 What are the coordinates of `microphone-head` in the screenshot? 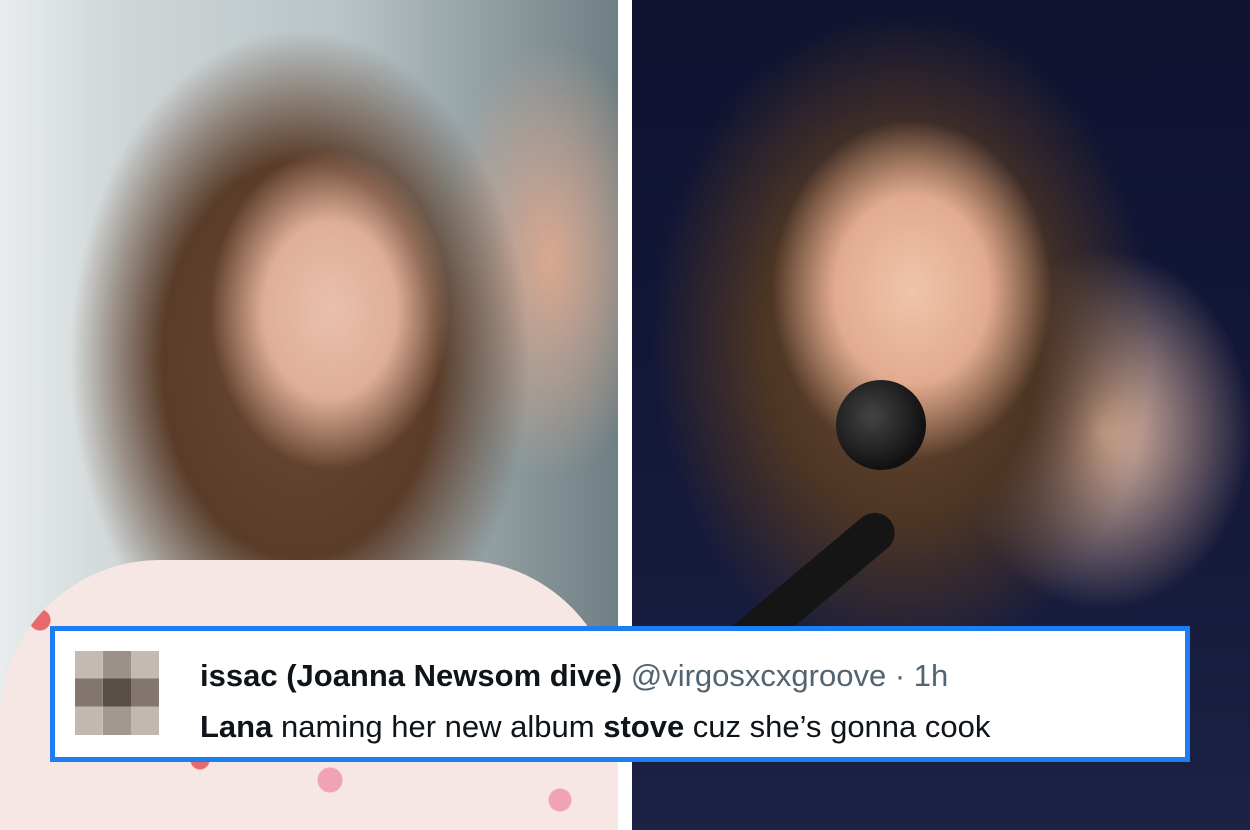 It's located at (881, 425).